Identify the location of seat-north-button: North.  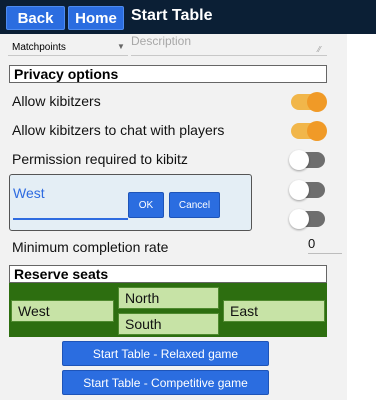
(168, 298).